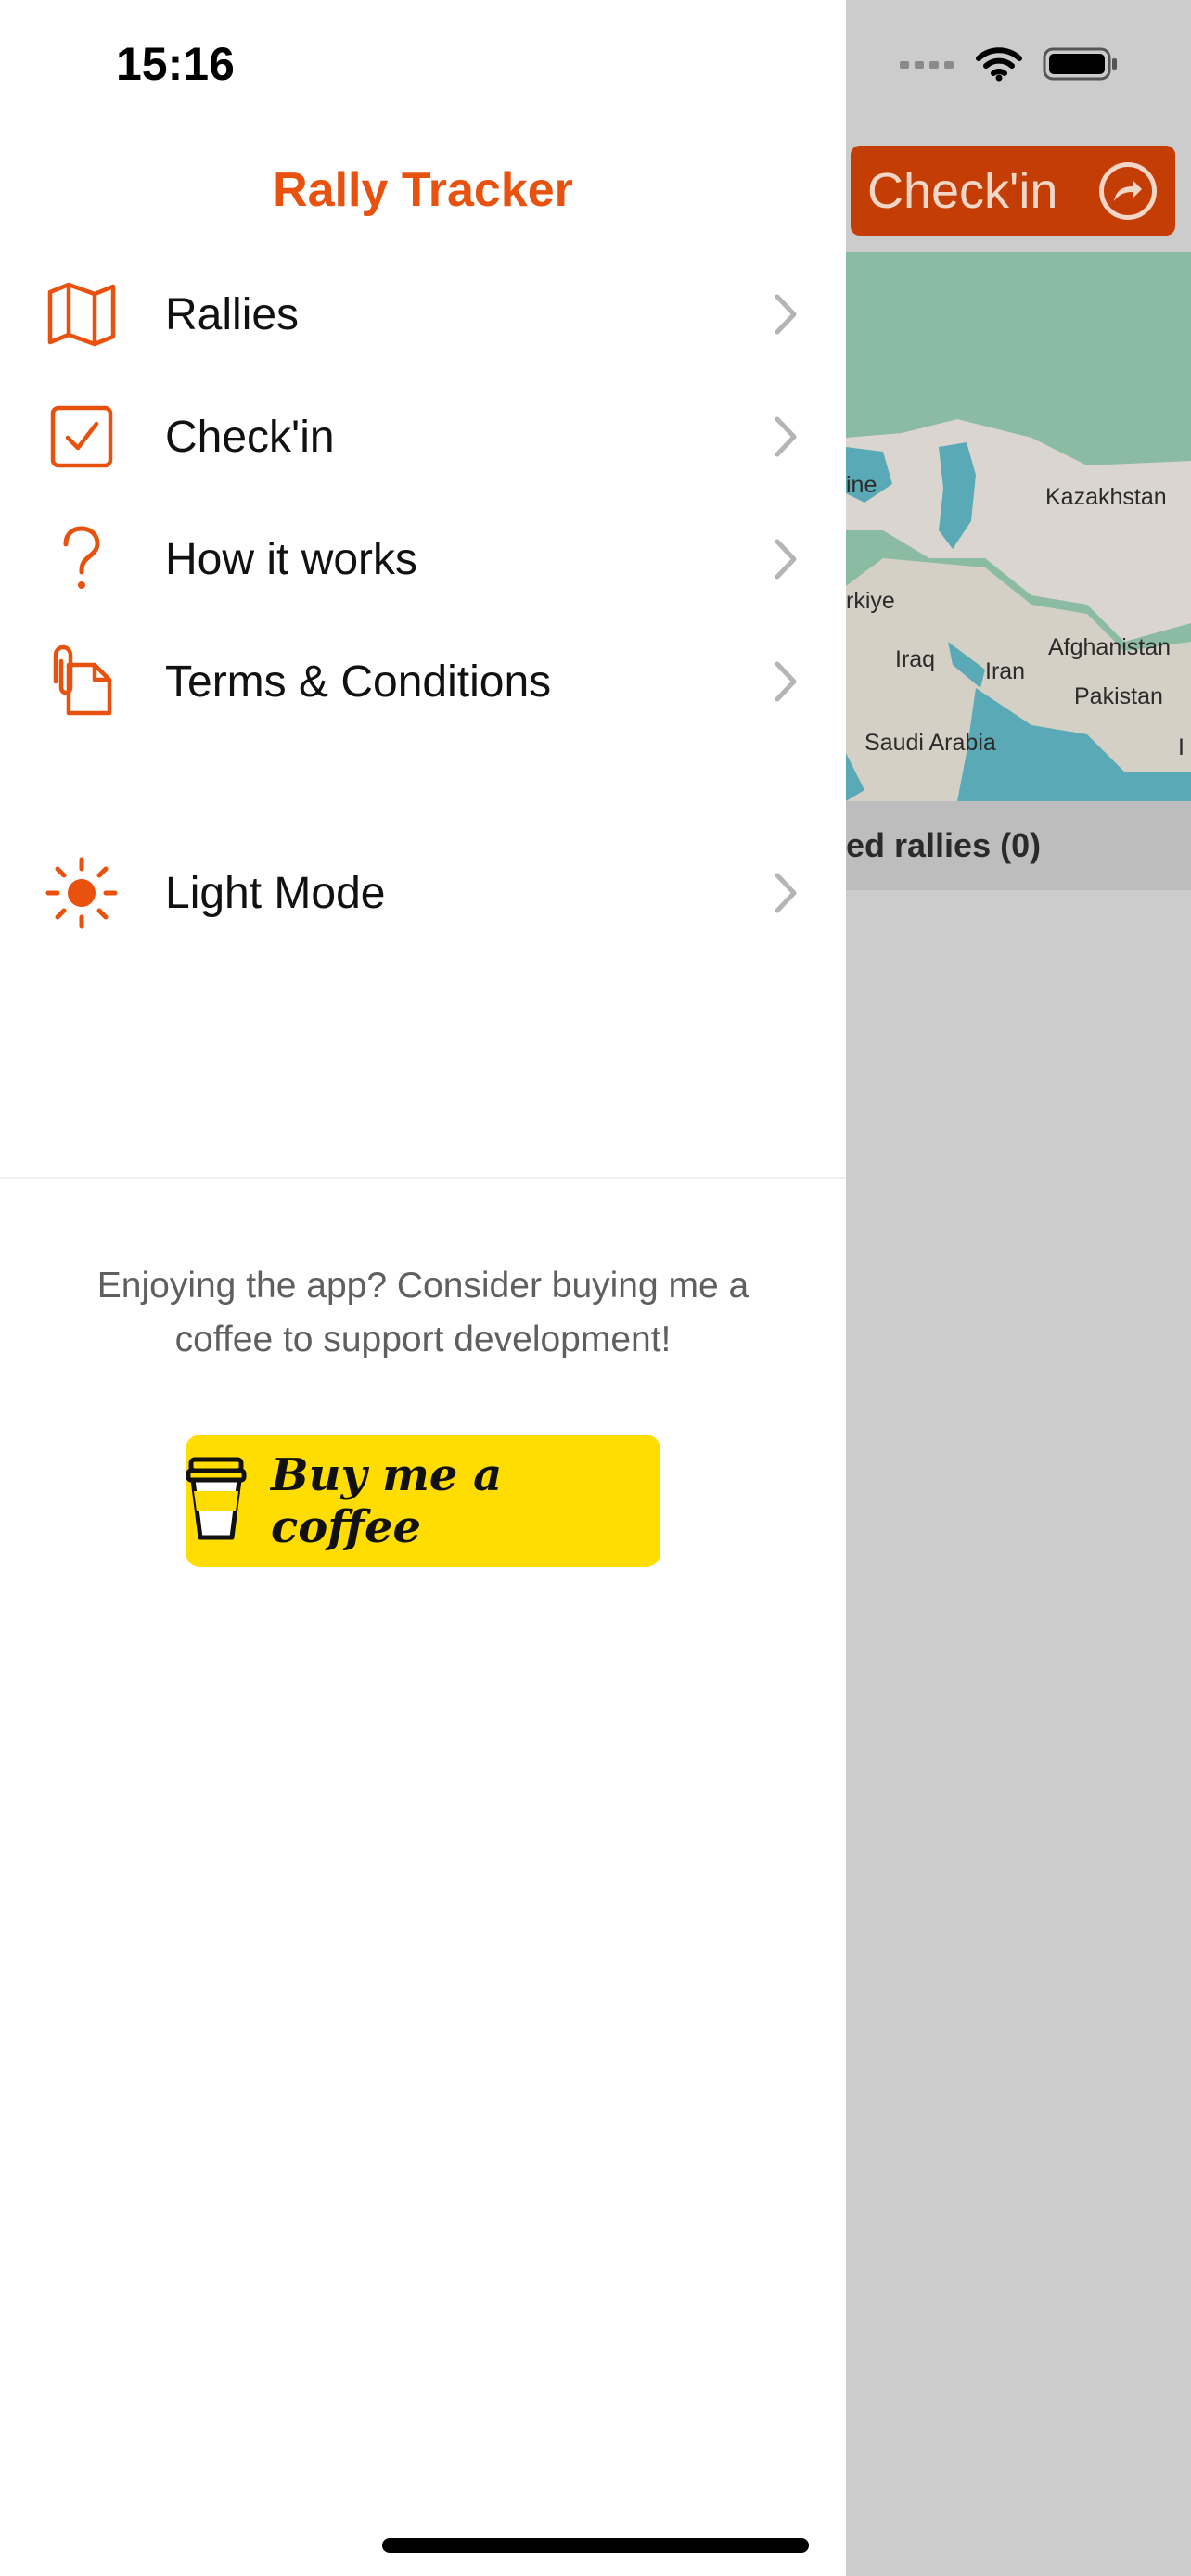  I want to click on map-label: ine, so click(861, 485).